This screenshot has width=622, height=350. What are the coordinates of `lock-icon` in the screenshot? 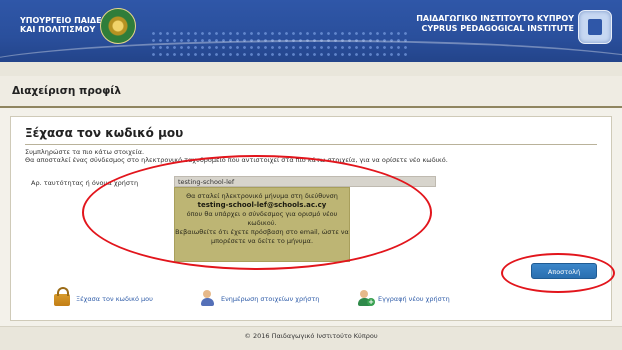 It's located at (62, 296).